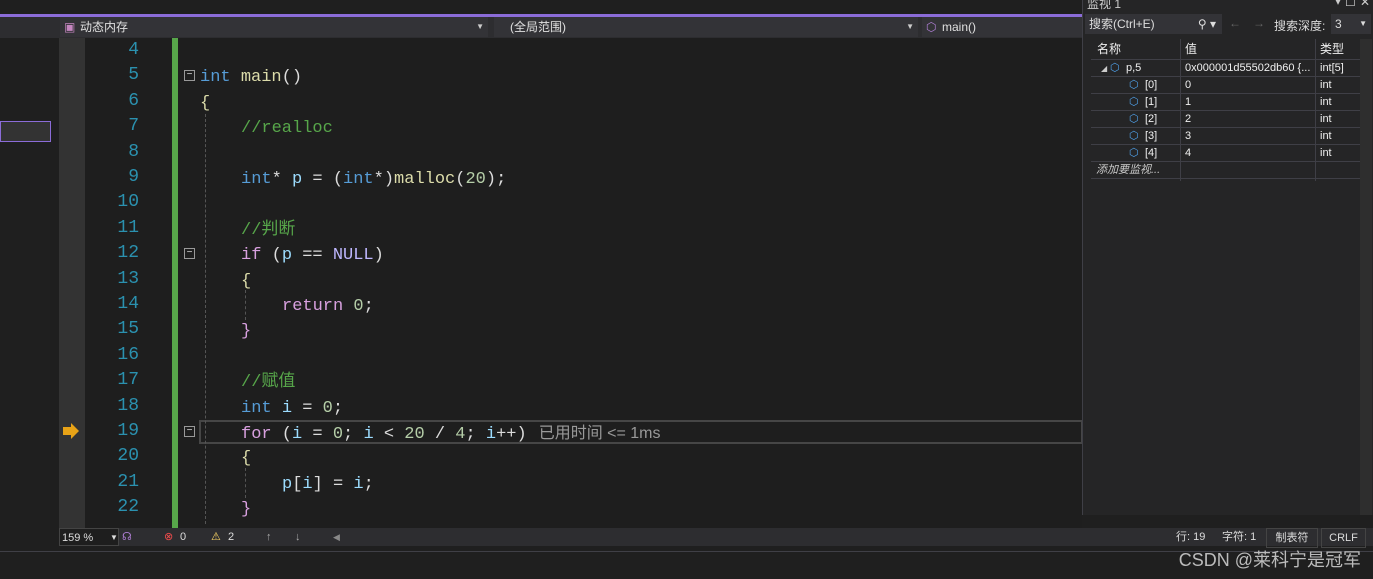 The height and width of the screenshot is (579, 1373). What do you see at coordinates (1188, 153) in the screenshot?
I see `watch-value: 4` at bounding box center [1188, 153].